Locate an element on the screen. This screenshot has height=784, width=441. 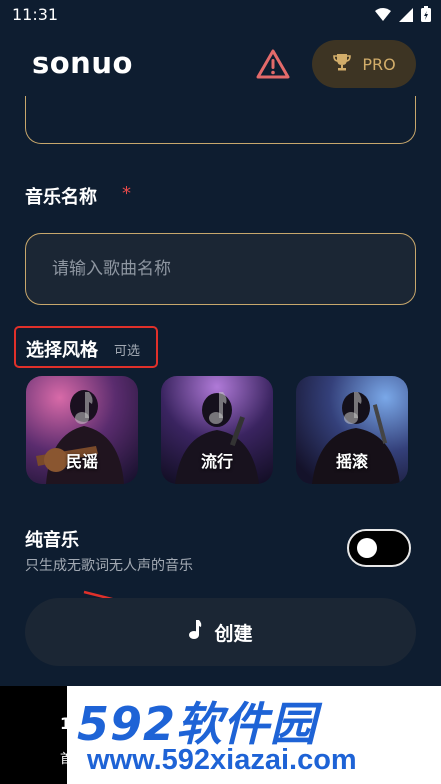
pro-button: PRO is located at coordinates (364, 64).